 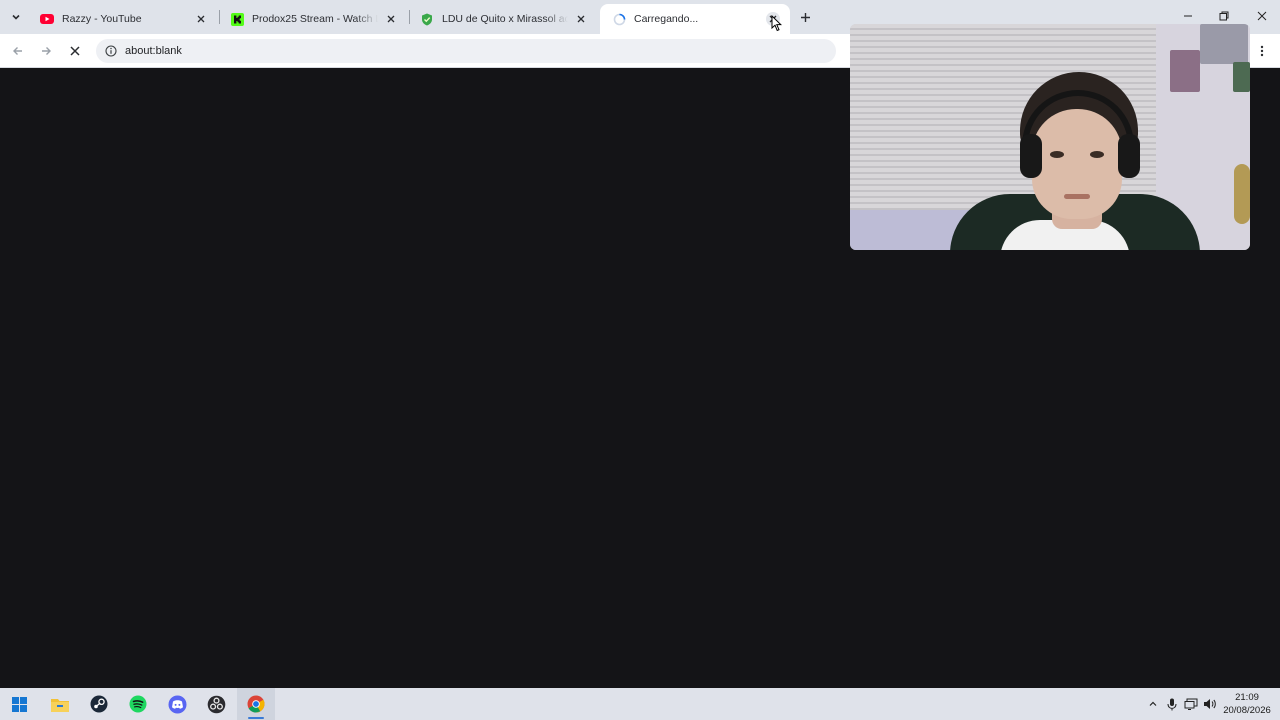 What do you see at coordinates (1224, 16) in the screenshot?
I see `restore-icon` at bounding box center [1224, 16].